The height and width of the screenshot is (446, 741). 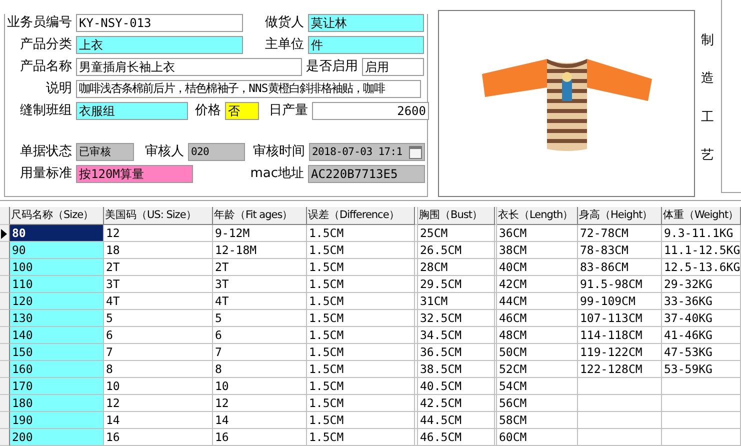 What do you see at coordinates (248, 89) in the screenshot?
I see `input-field: 咖啡浅杏条棉前后片，桔色棉袖子，NNS黄橙白斜排格袖贴，咖啡` at bounding box center [248, 89].